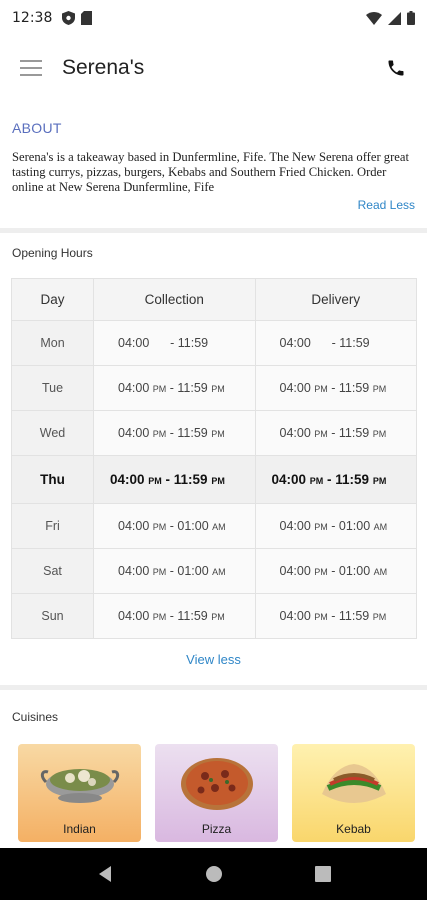 The width and height of the screenshot is (427, 900). What do you see at coordinates (174, 299) in the screenshot?
I see `header-collection: Collection` at bounding box center [174, 299].